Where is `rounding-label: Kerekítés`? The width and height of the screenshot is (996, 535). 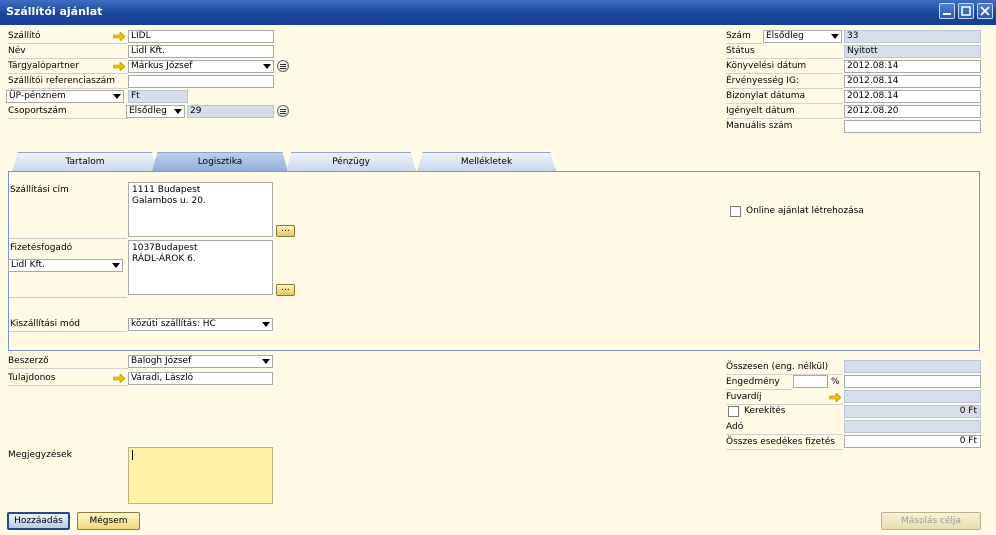 rounding-label: Kerekítés is located at coordinates (765, 411).